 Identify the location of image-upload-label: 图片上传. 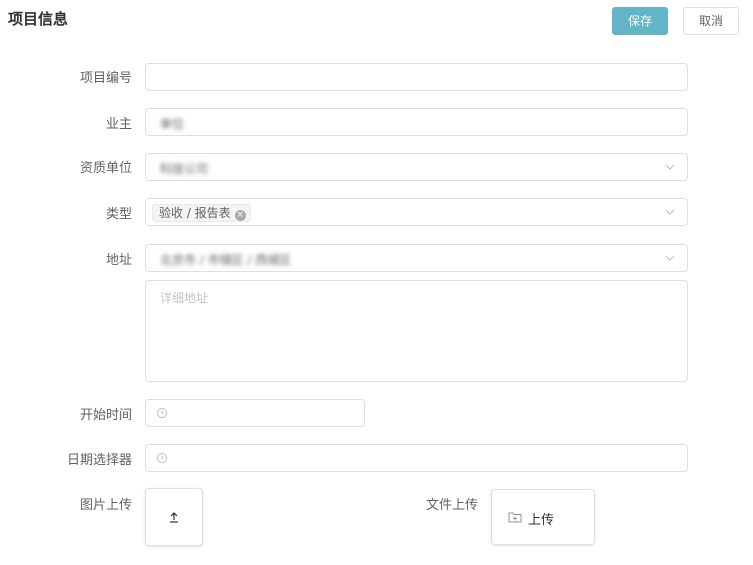
(105, 505).